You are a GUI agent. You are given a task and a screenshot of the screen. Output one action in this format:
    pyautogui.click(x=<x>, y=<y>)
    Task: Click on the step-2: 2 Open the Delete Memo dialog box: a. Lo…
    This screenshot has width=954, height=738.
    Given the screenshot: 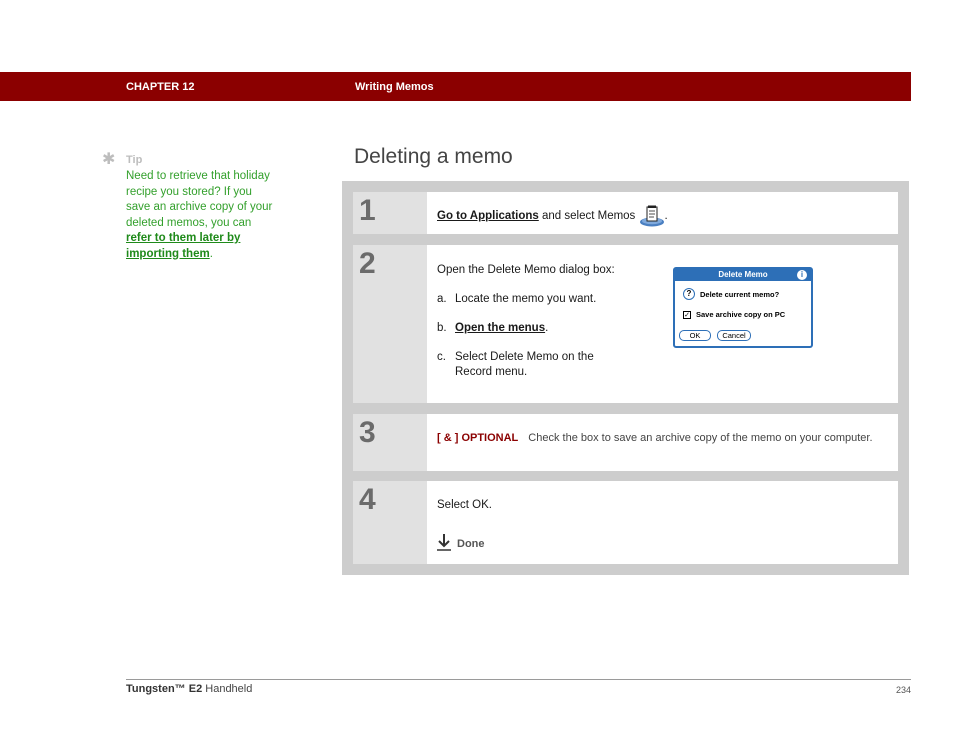 What is the action you would take?
    pyautogui.click(x=625, y=324)
    